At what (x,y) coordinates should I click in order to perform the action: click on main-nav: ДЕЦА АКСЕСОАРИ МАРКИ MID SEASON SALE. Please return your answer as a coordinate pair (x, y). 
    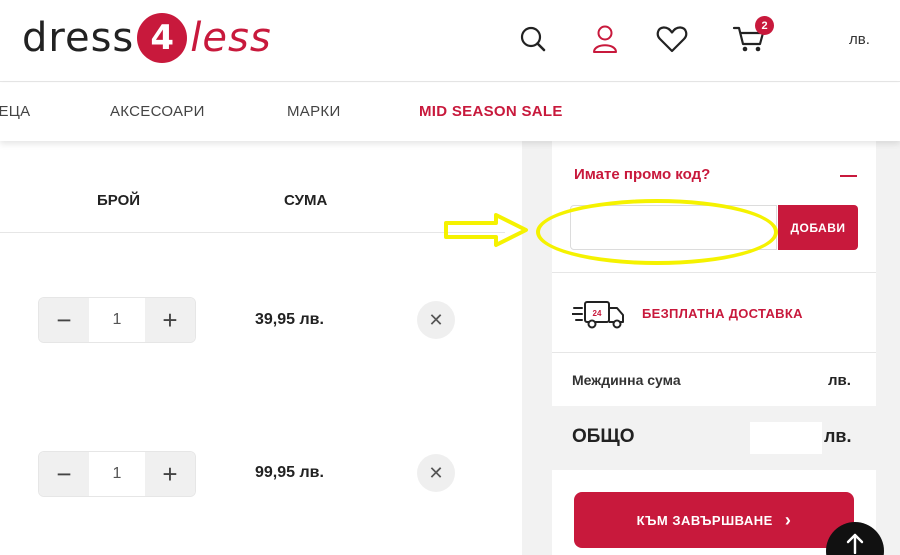
    Looking at the image, I should click on (450, 112).